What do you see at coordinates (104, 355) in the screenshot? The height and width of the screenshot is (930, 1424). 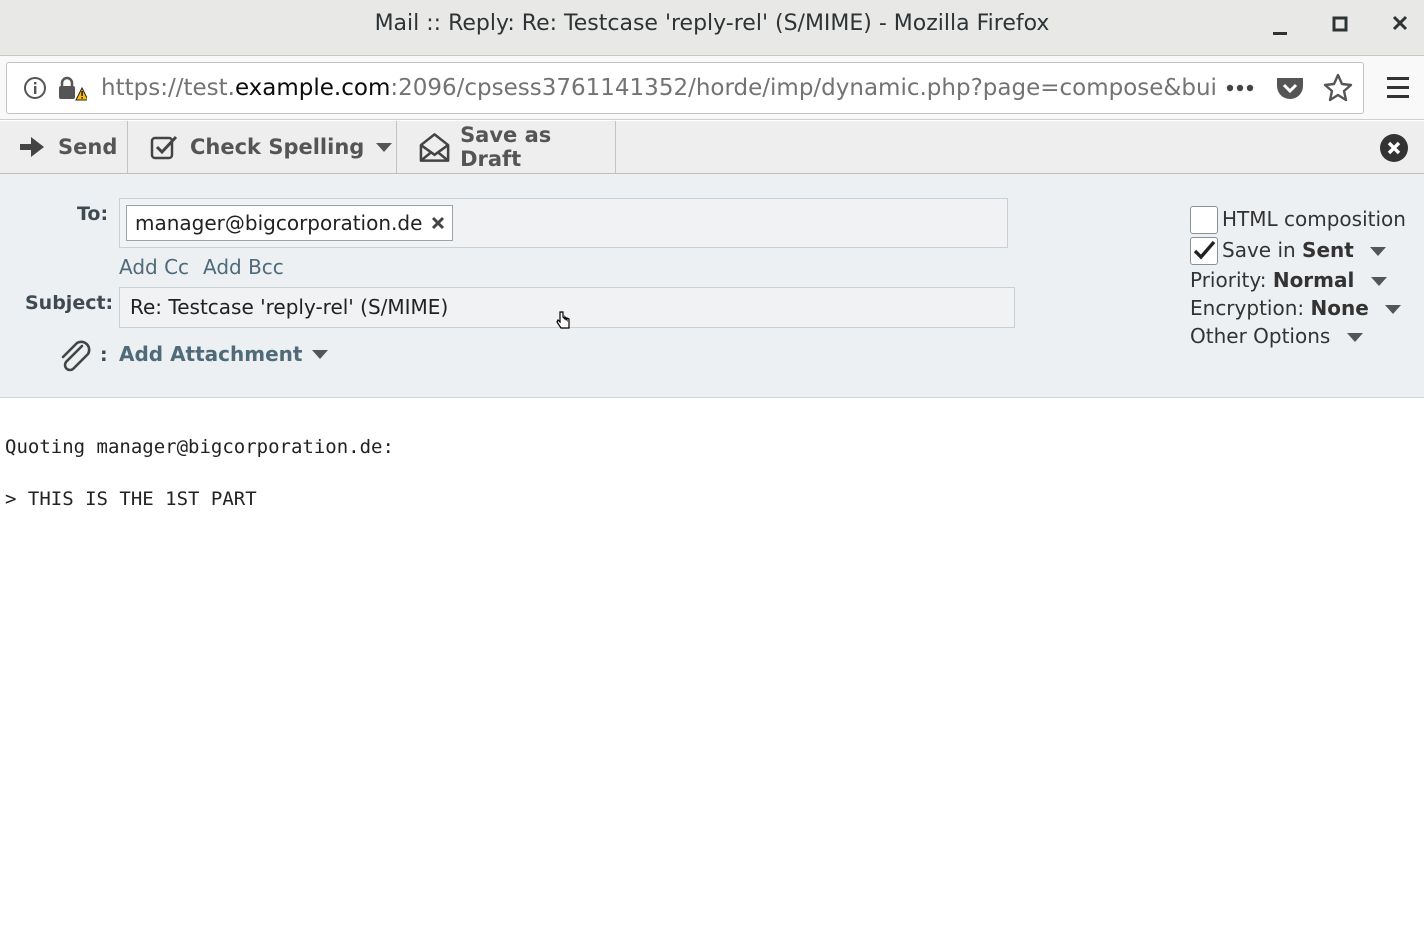 I see `attachment-label: :` at bounding box center [104, 355].